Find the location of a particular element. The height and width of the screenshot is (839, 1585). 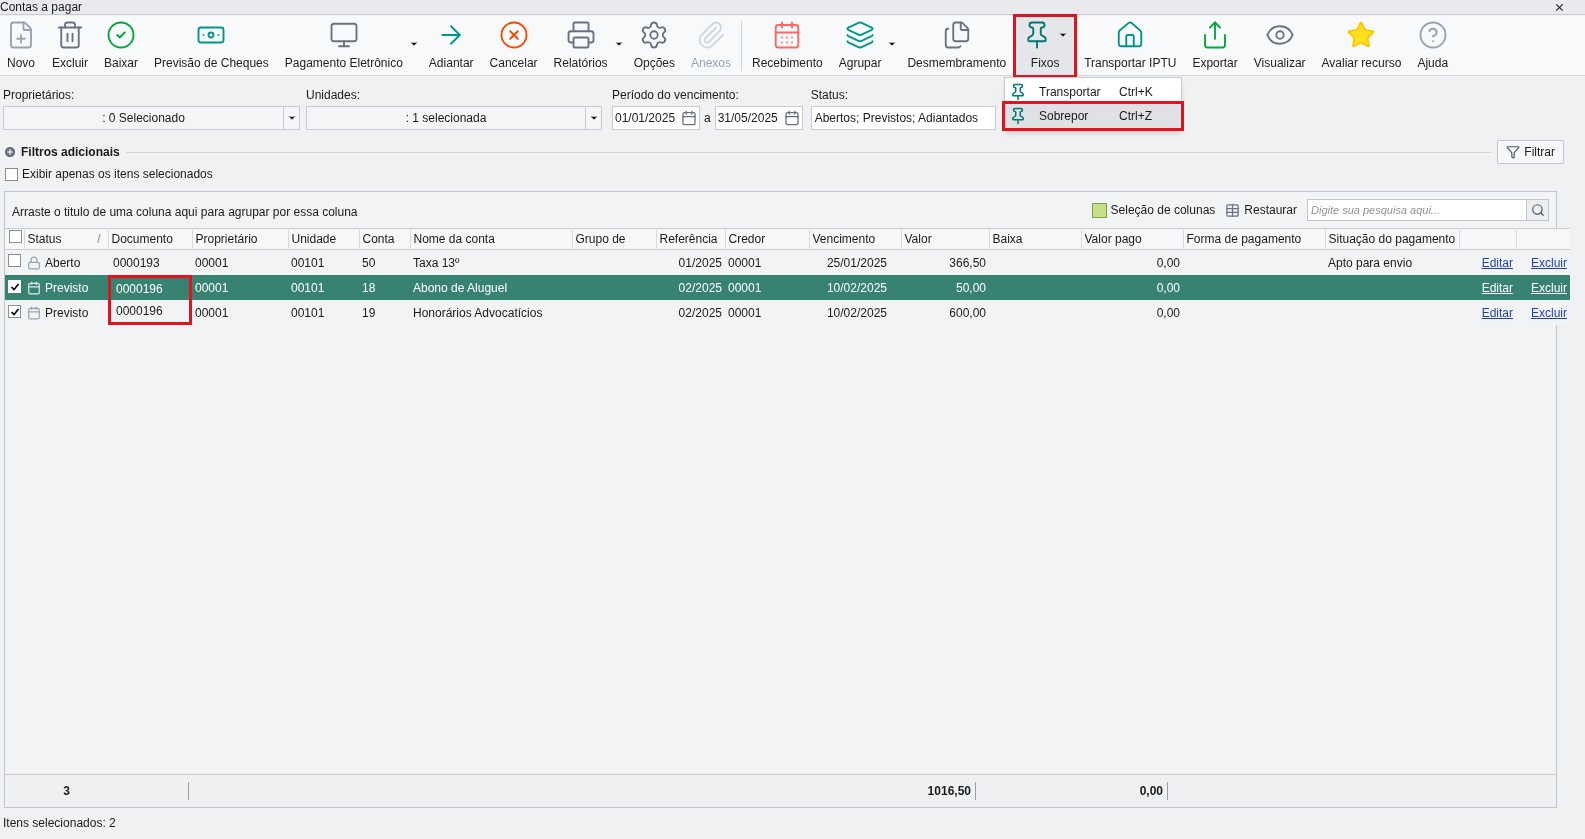

table-cell: 19 is located at coordinates (369, 312).